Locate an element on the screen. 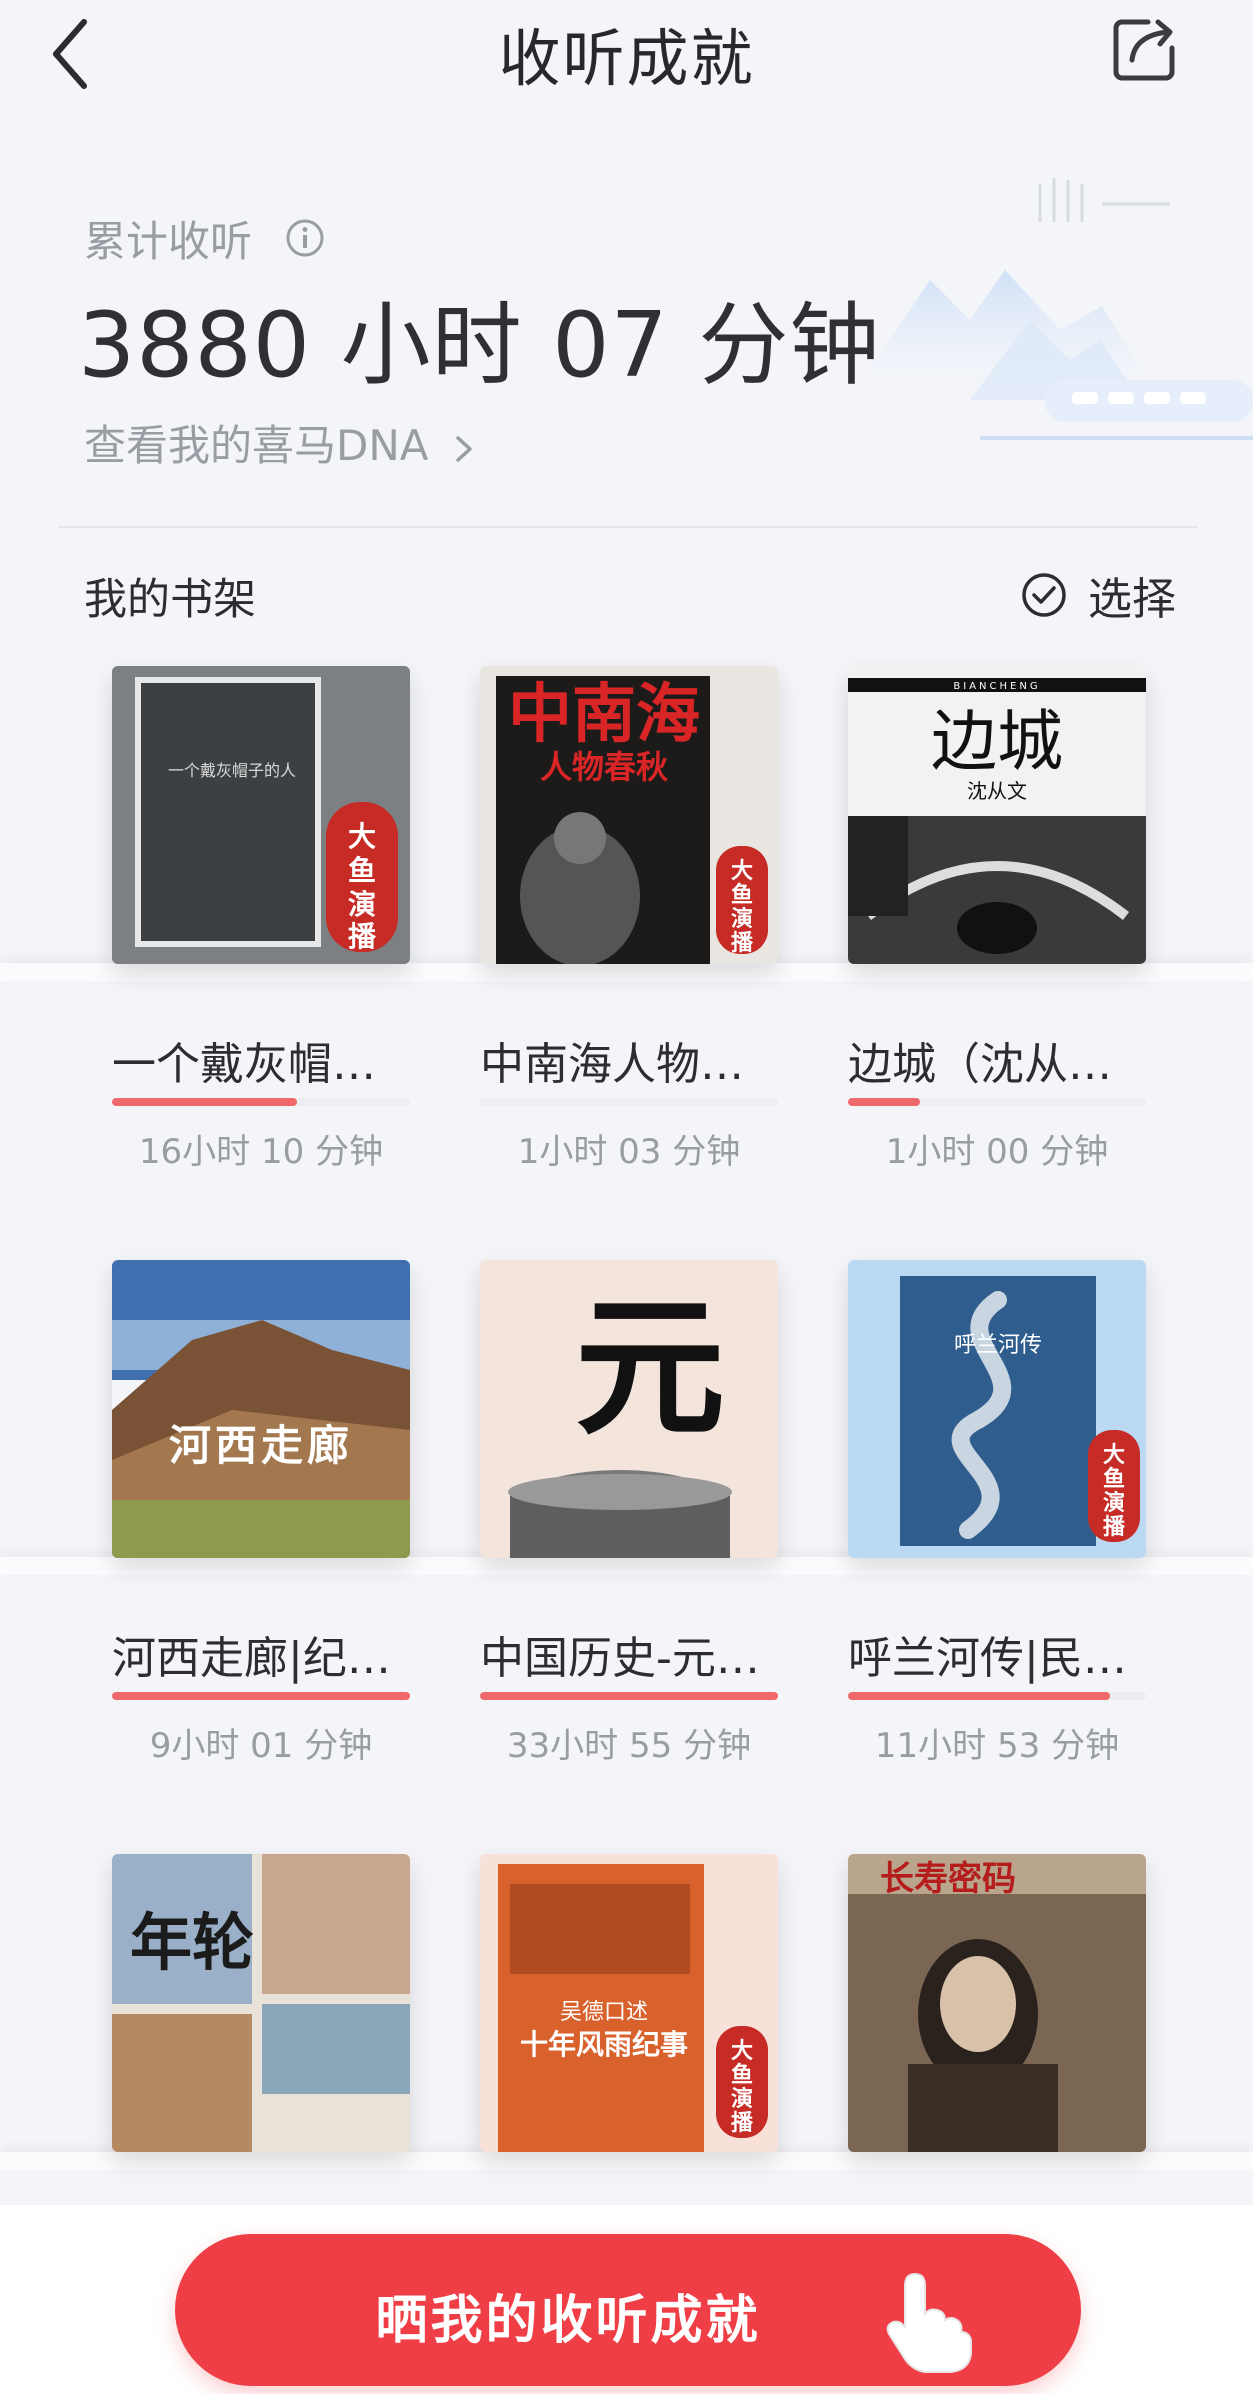  book-cover: 河西走廊 is located at coordinates (261, 1409).